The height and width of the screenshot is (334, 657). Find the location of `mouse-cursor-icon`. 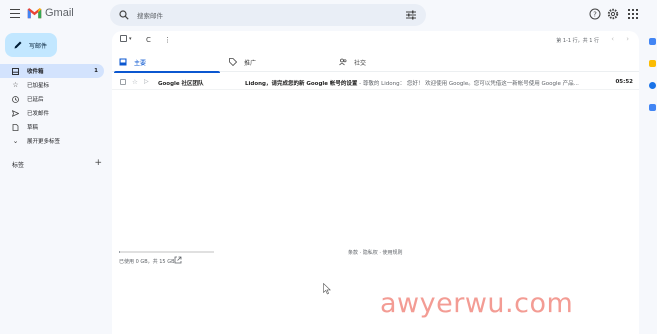

mouse-cursor-icon is located at coordinates (327, 289).